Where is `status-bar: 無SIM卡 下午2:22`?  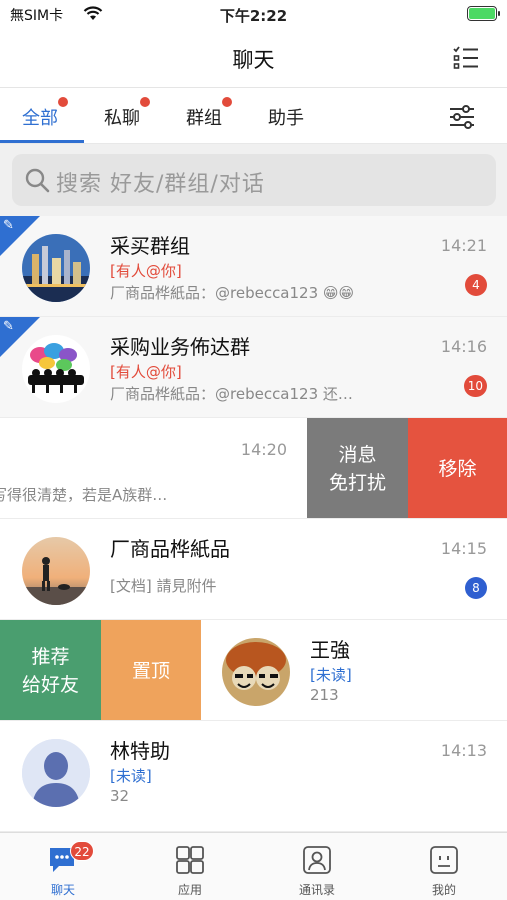 status-bar: 無SIM卡 下午2:22 is located at coordinates (253, 15).